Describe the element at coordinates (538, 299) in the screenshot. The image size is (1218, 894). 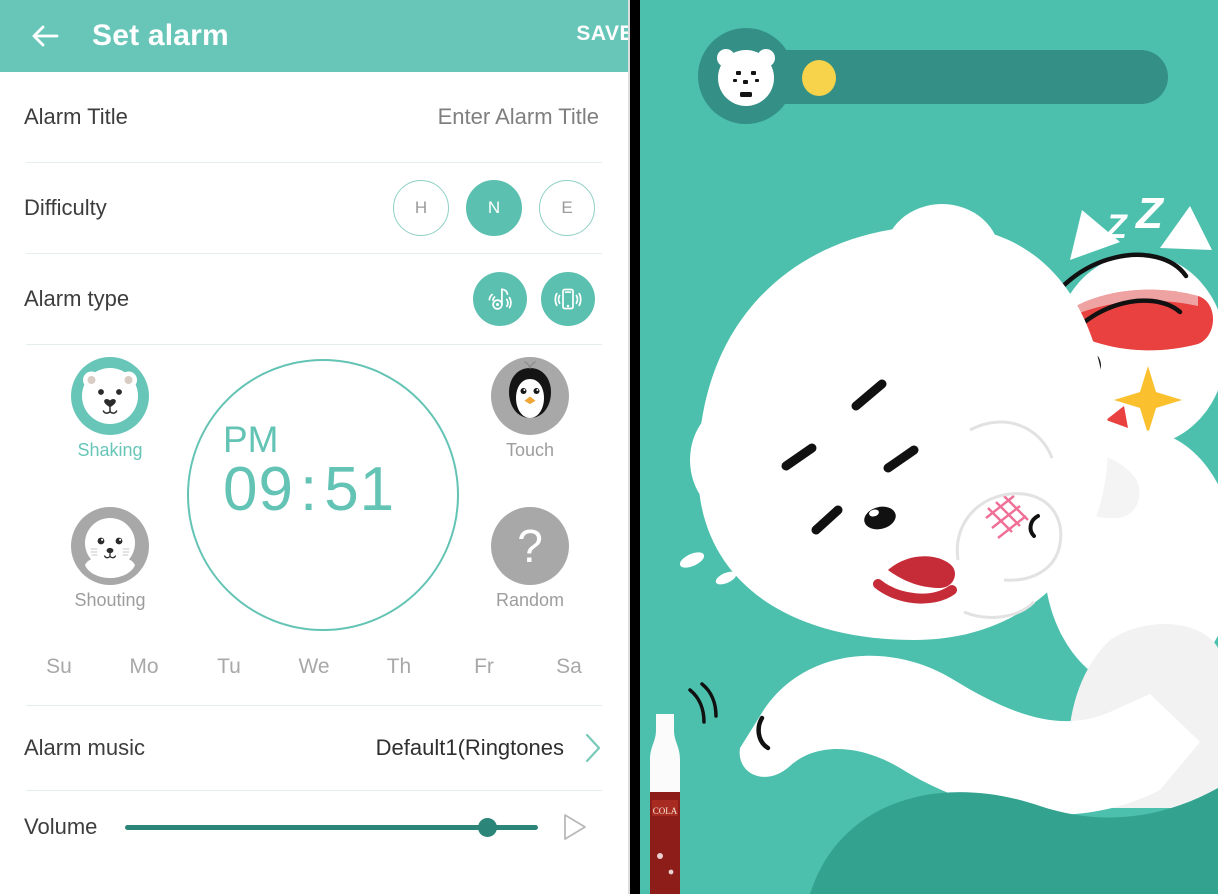
I see `alarm-type-options` at that location.